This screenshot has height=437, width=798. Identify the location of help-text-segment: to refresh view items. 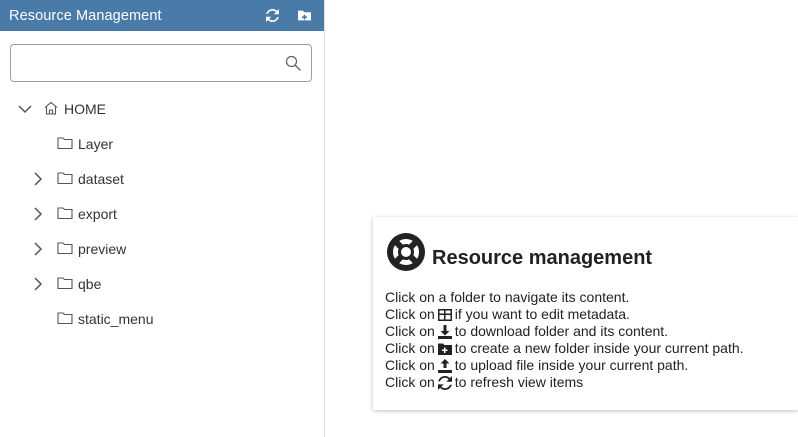
(519, 382).